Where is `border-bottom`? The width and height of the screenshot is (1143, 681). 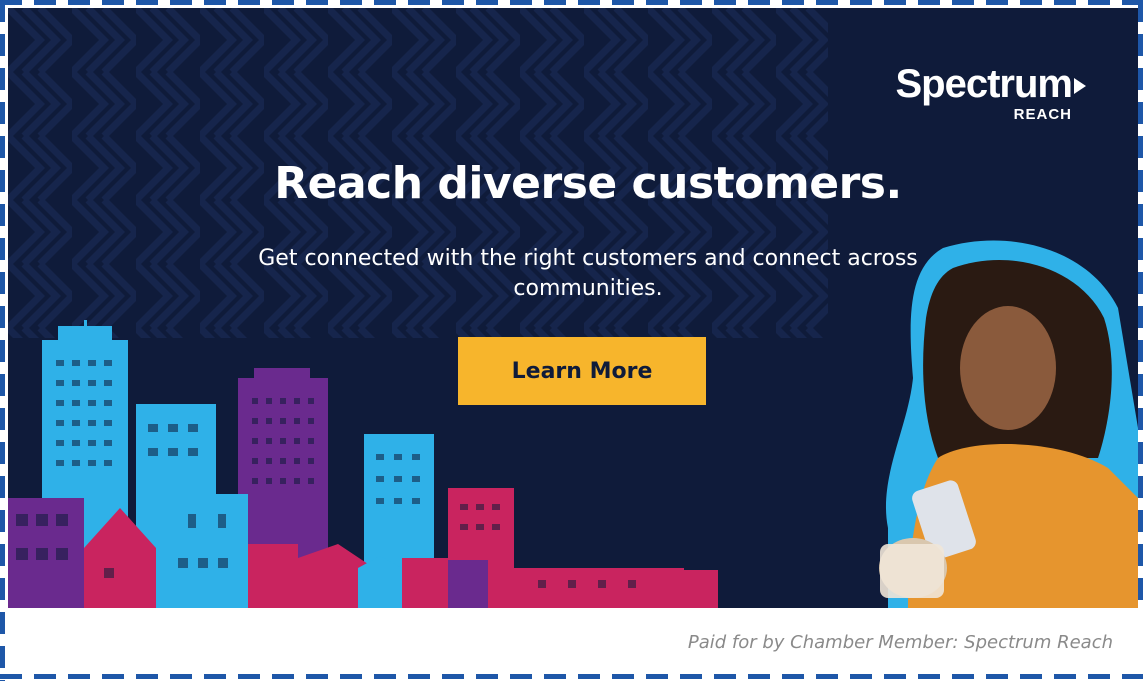 border-bottom is located at coordinates (571, 676).